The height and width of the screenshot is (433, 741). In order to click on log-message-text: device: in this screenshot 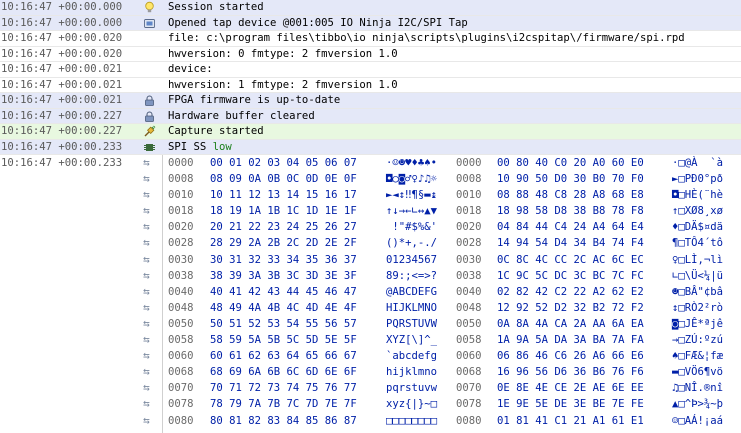, I will do `click(190, 69)`.